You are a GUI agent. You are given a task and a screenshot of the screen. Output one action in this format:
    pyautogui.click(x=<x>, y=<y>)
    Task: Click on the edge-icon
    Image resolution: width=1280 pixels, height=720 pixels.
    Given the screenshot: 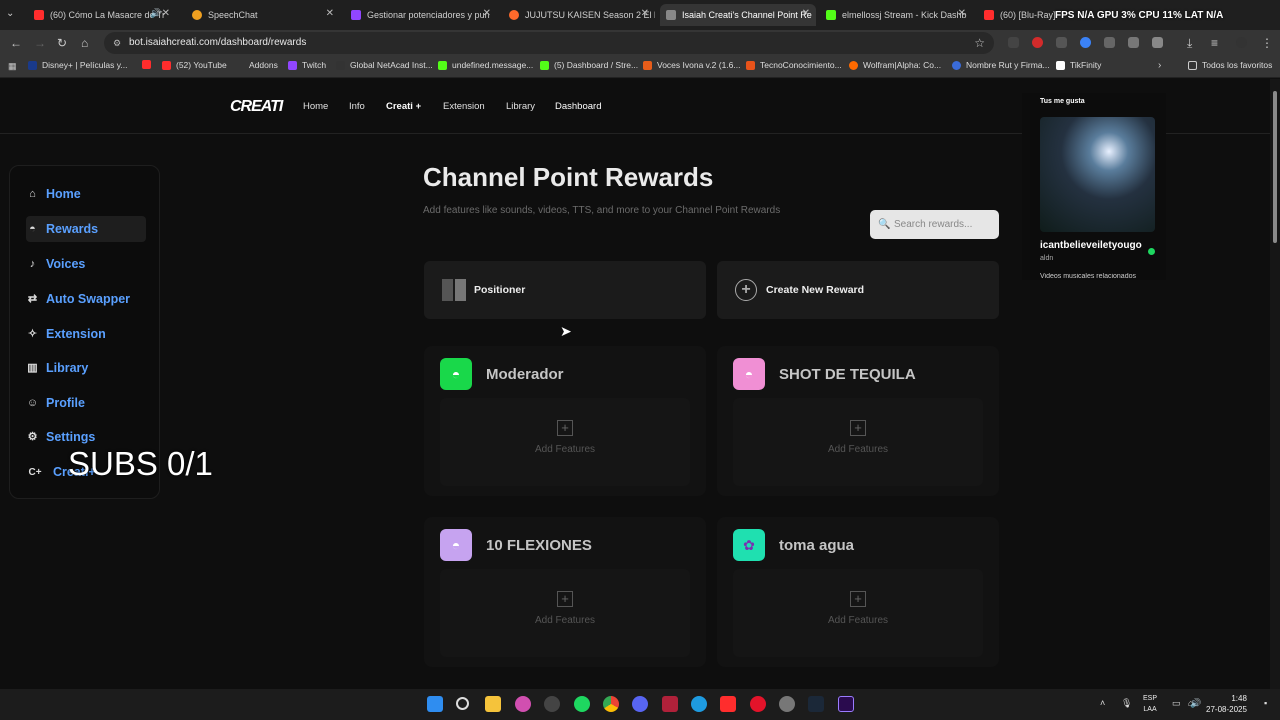 What is the action you would take?
    pyautogui.click(x=699, y=704)
    